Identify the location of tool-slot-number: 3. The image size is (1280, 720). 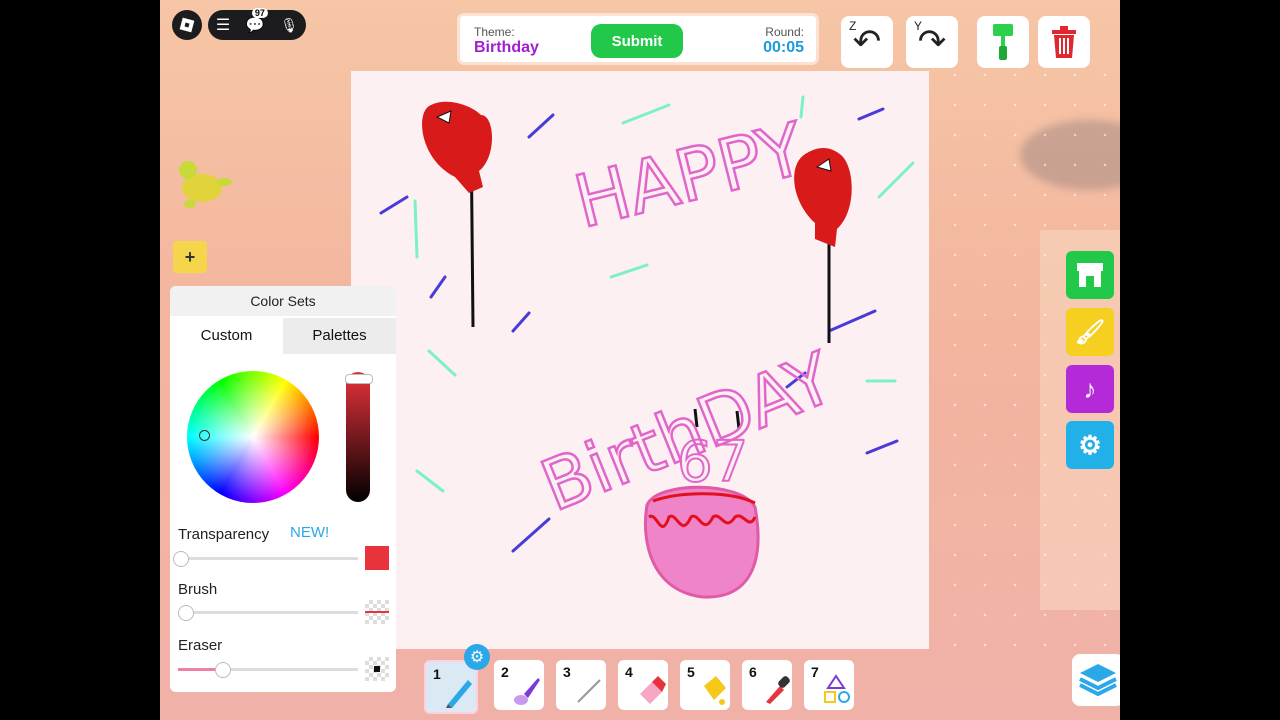
(567, 672).